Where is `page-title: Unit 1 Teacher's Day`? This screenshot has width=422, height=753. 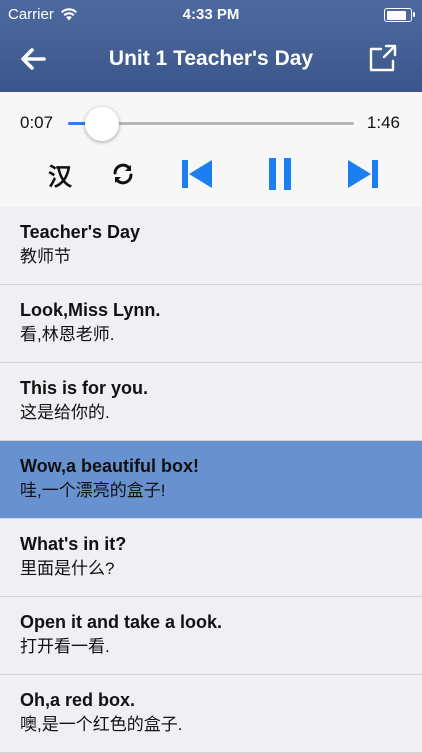
page-title: Unit 1 Teacher's Day is located at coordinates (211, 58).